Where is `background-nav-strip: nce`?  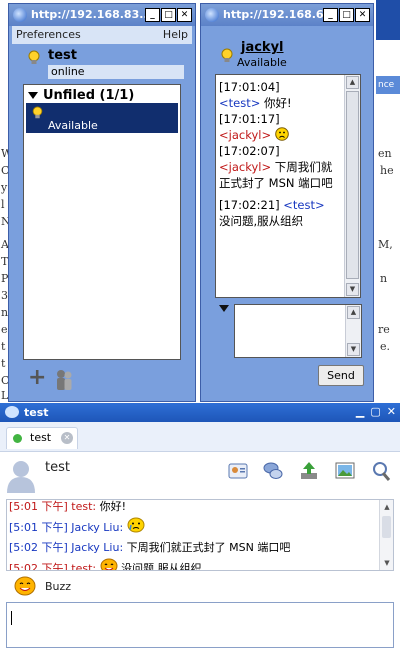
background-nav-strip: nce is located at coordinates (388, 85).